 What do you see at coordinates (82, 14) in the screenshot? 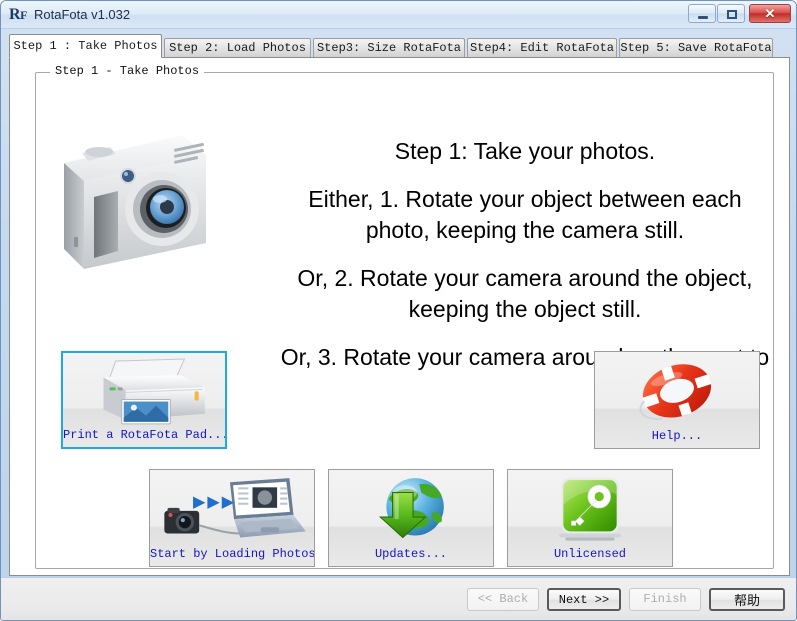
I see `window-title: RotaFota v1.032` at bounding box center [82, 14].